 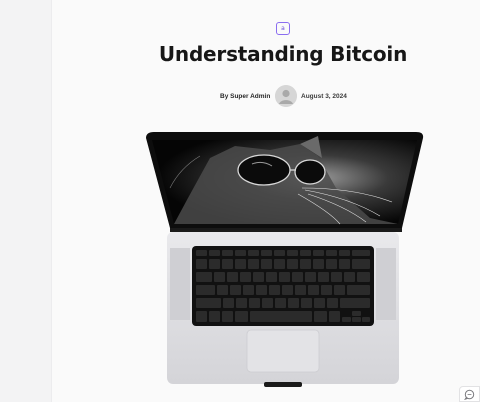 I want to click on page-title: Understanding Bitcoin, so click(x=283, y=54).